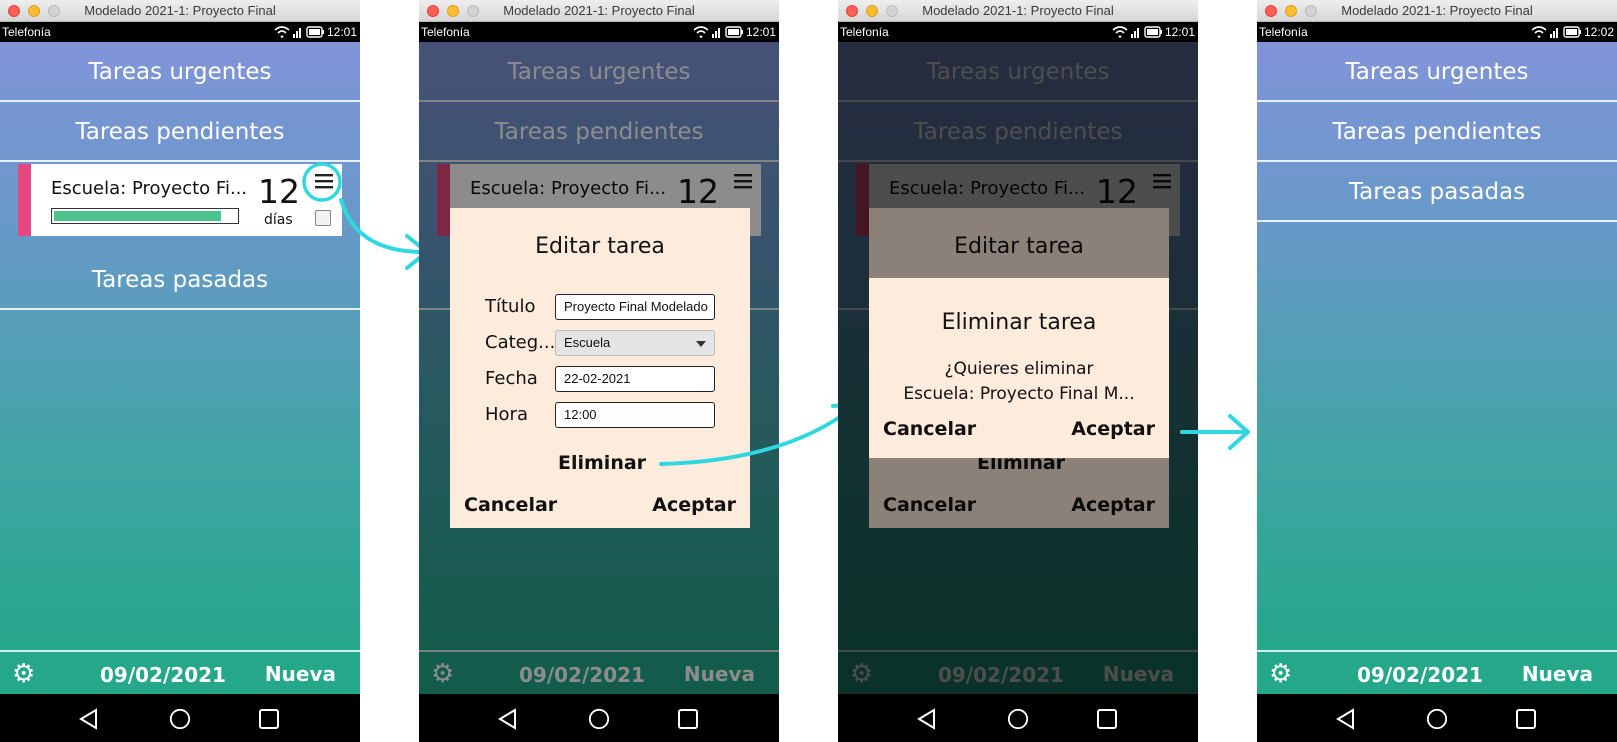 The height and width of the screenshot is (742, 1617). What do you see at coordinates (24, 200) in the screenshot?
I see `category-color-bar` at bounding box center [24, 200].